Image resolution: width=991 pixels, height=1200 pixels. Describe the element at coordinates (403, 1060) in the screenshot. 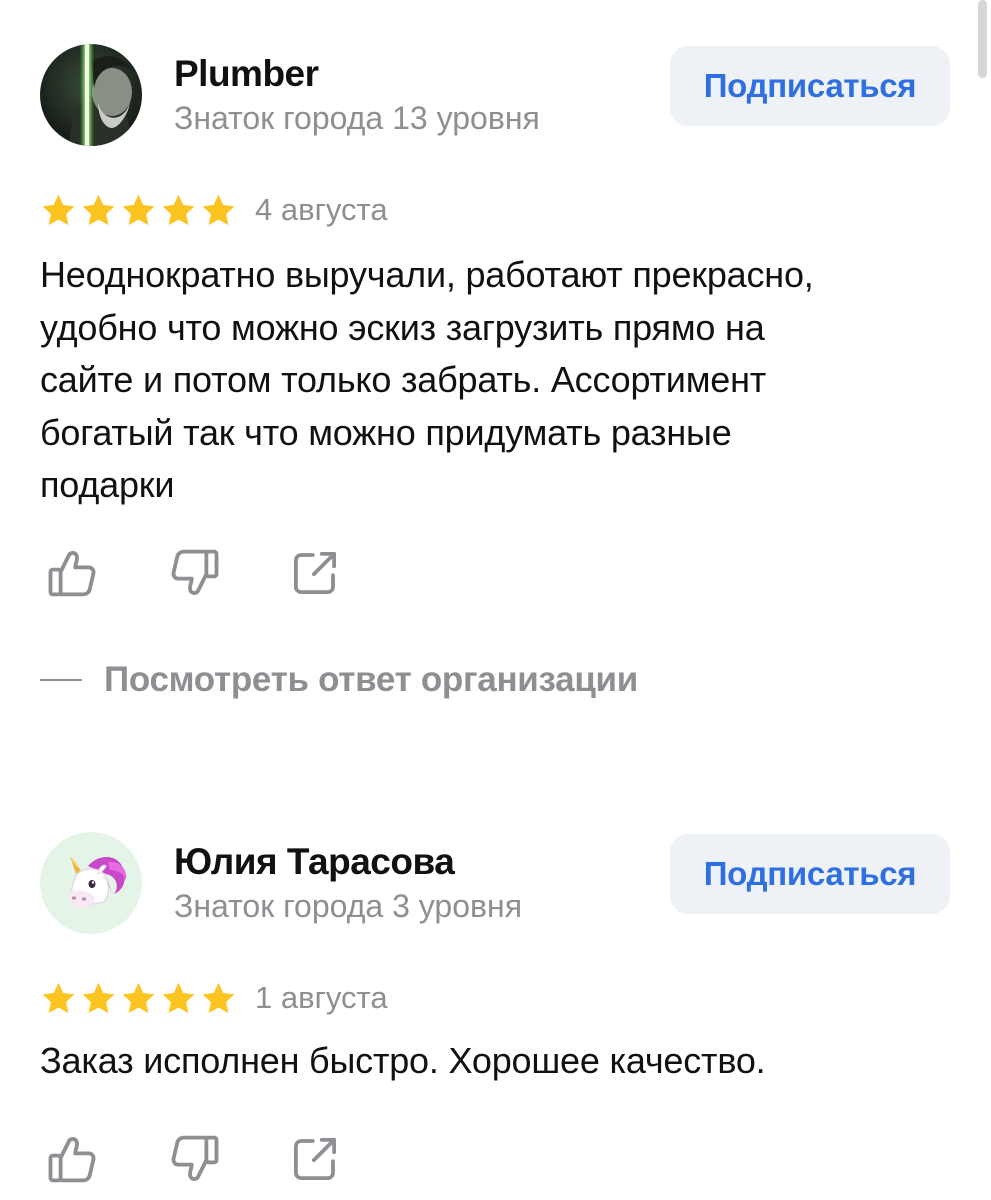

I see `review-text-line: Заказ исполнен быстро. Хорошее качество.` at that location.